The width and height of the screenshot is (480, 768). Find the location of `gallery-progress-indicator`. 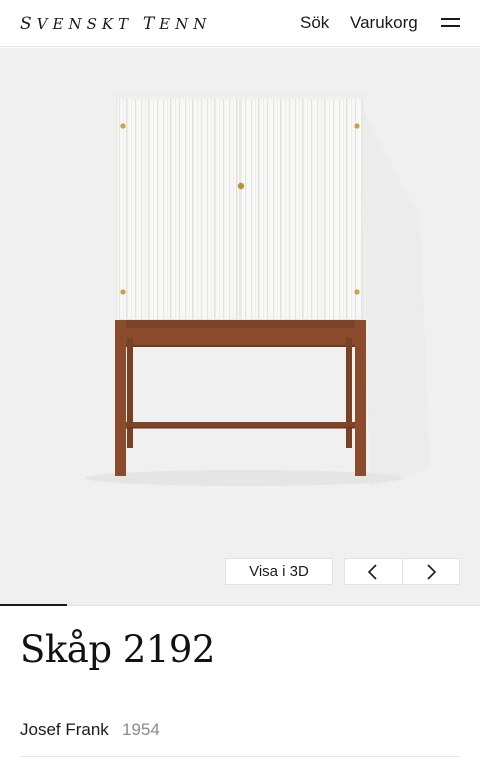

gallery-progress-indicator is located at coordinates (33, 605).